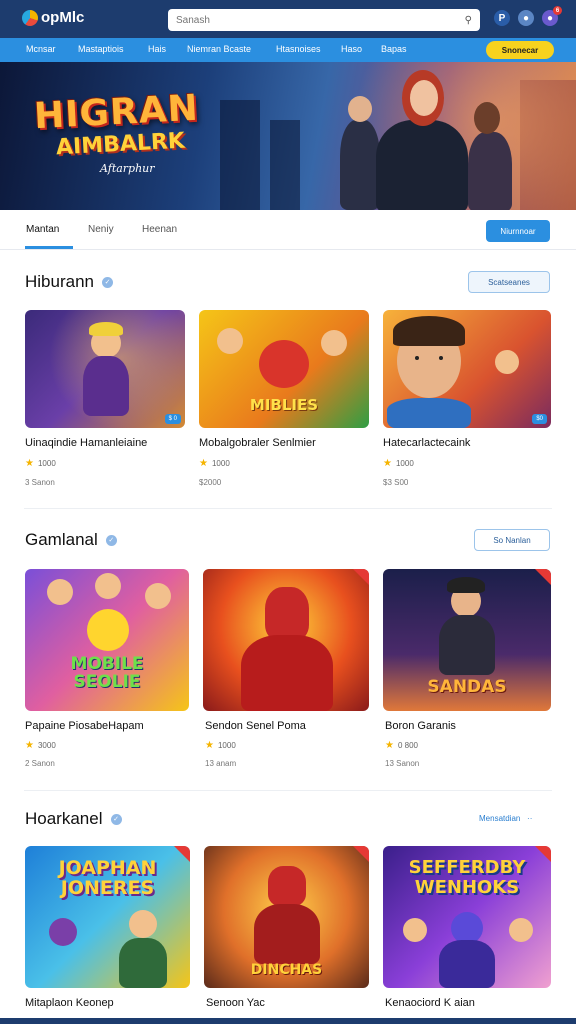 The height and width of the screenshot is (1024, 576). What do you see at coordinates (396, 482) in the screenshot?
I see `card-meta: $3 S00` at bounding box center [396, 482].